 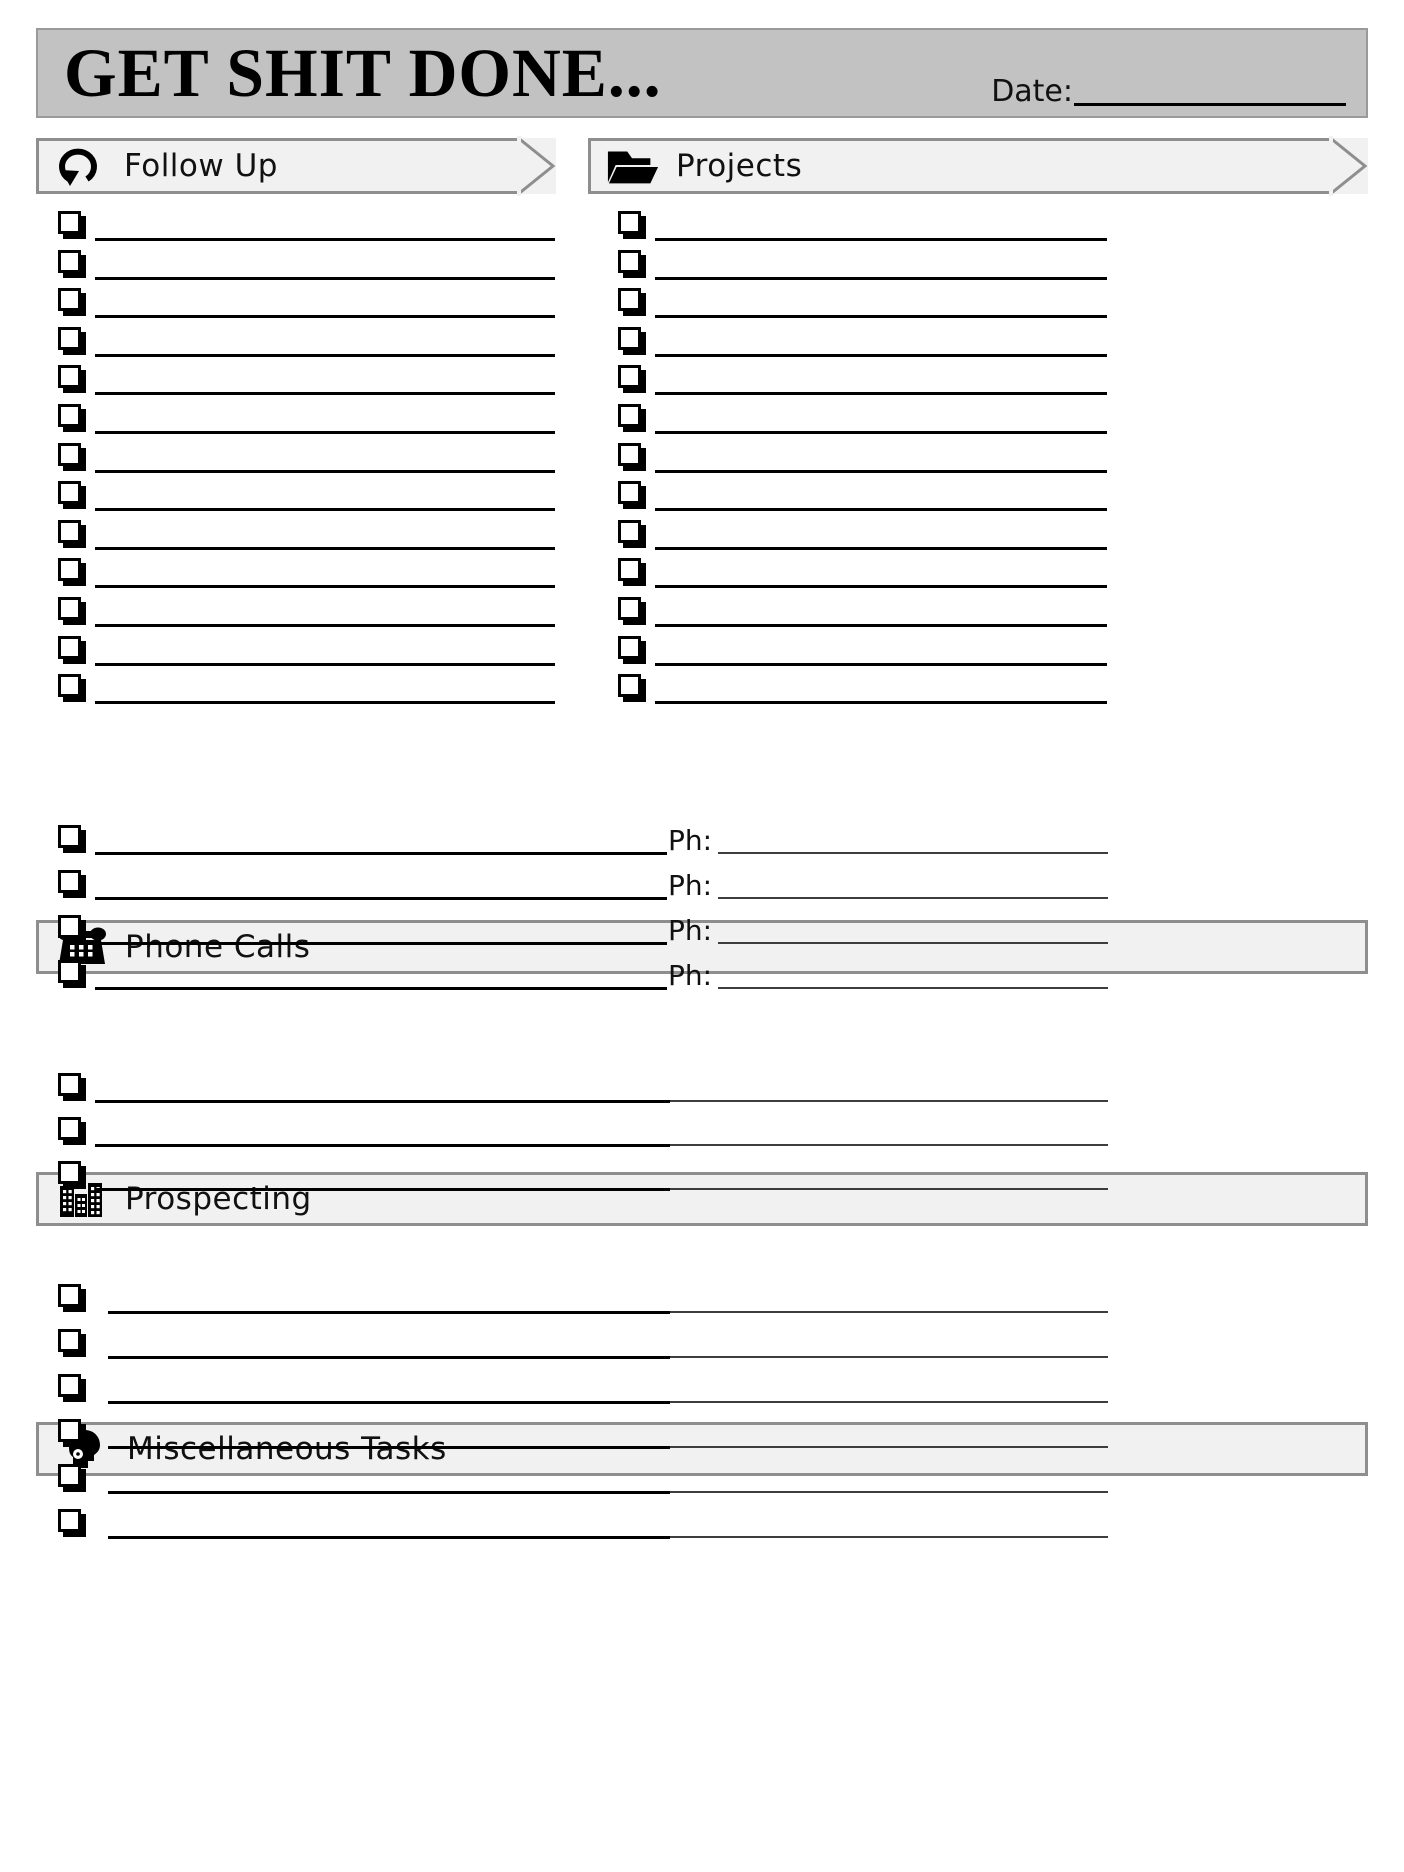 What do you see at coordinates (702, 1199) in the screenshot?
I see `section-header-prospecting: Prospecting` at bounding box center [702, 1199].